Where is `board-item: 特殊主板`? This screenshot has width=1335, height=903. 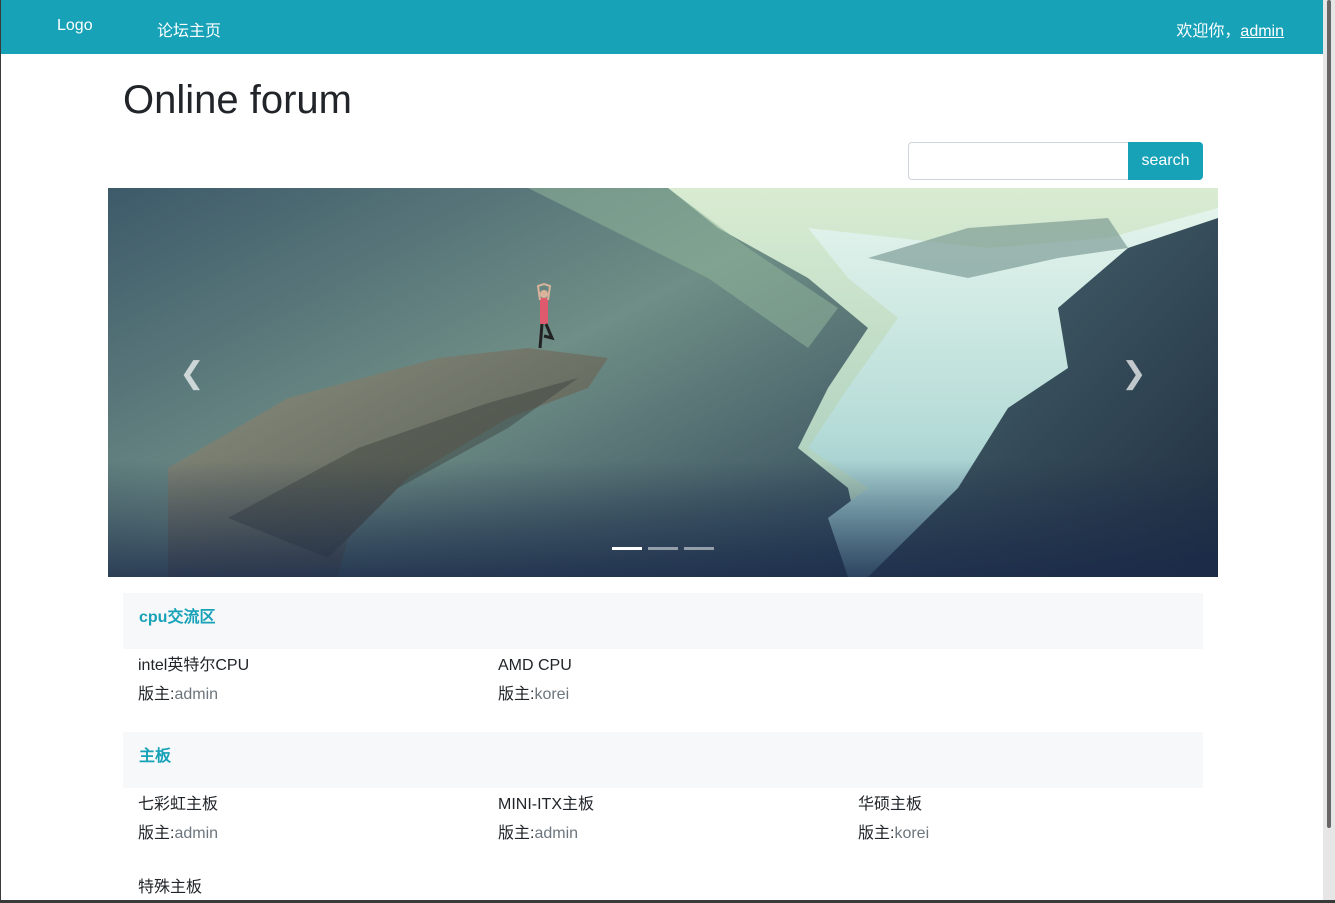
board-item: 特殊主板 is located at coordinates (308, 888).